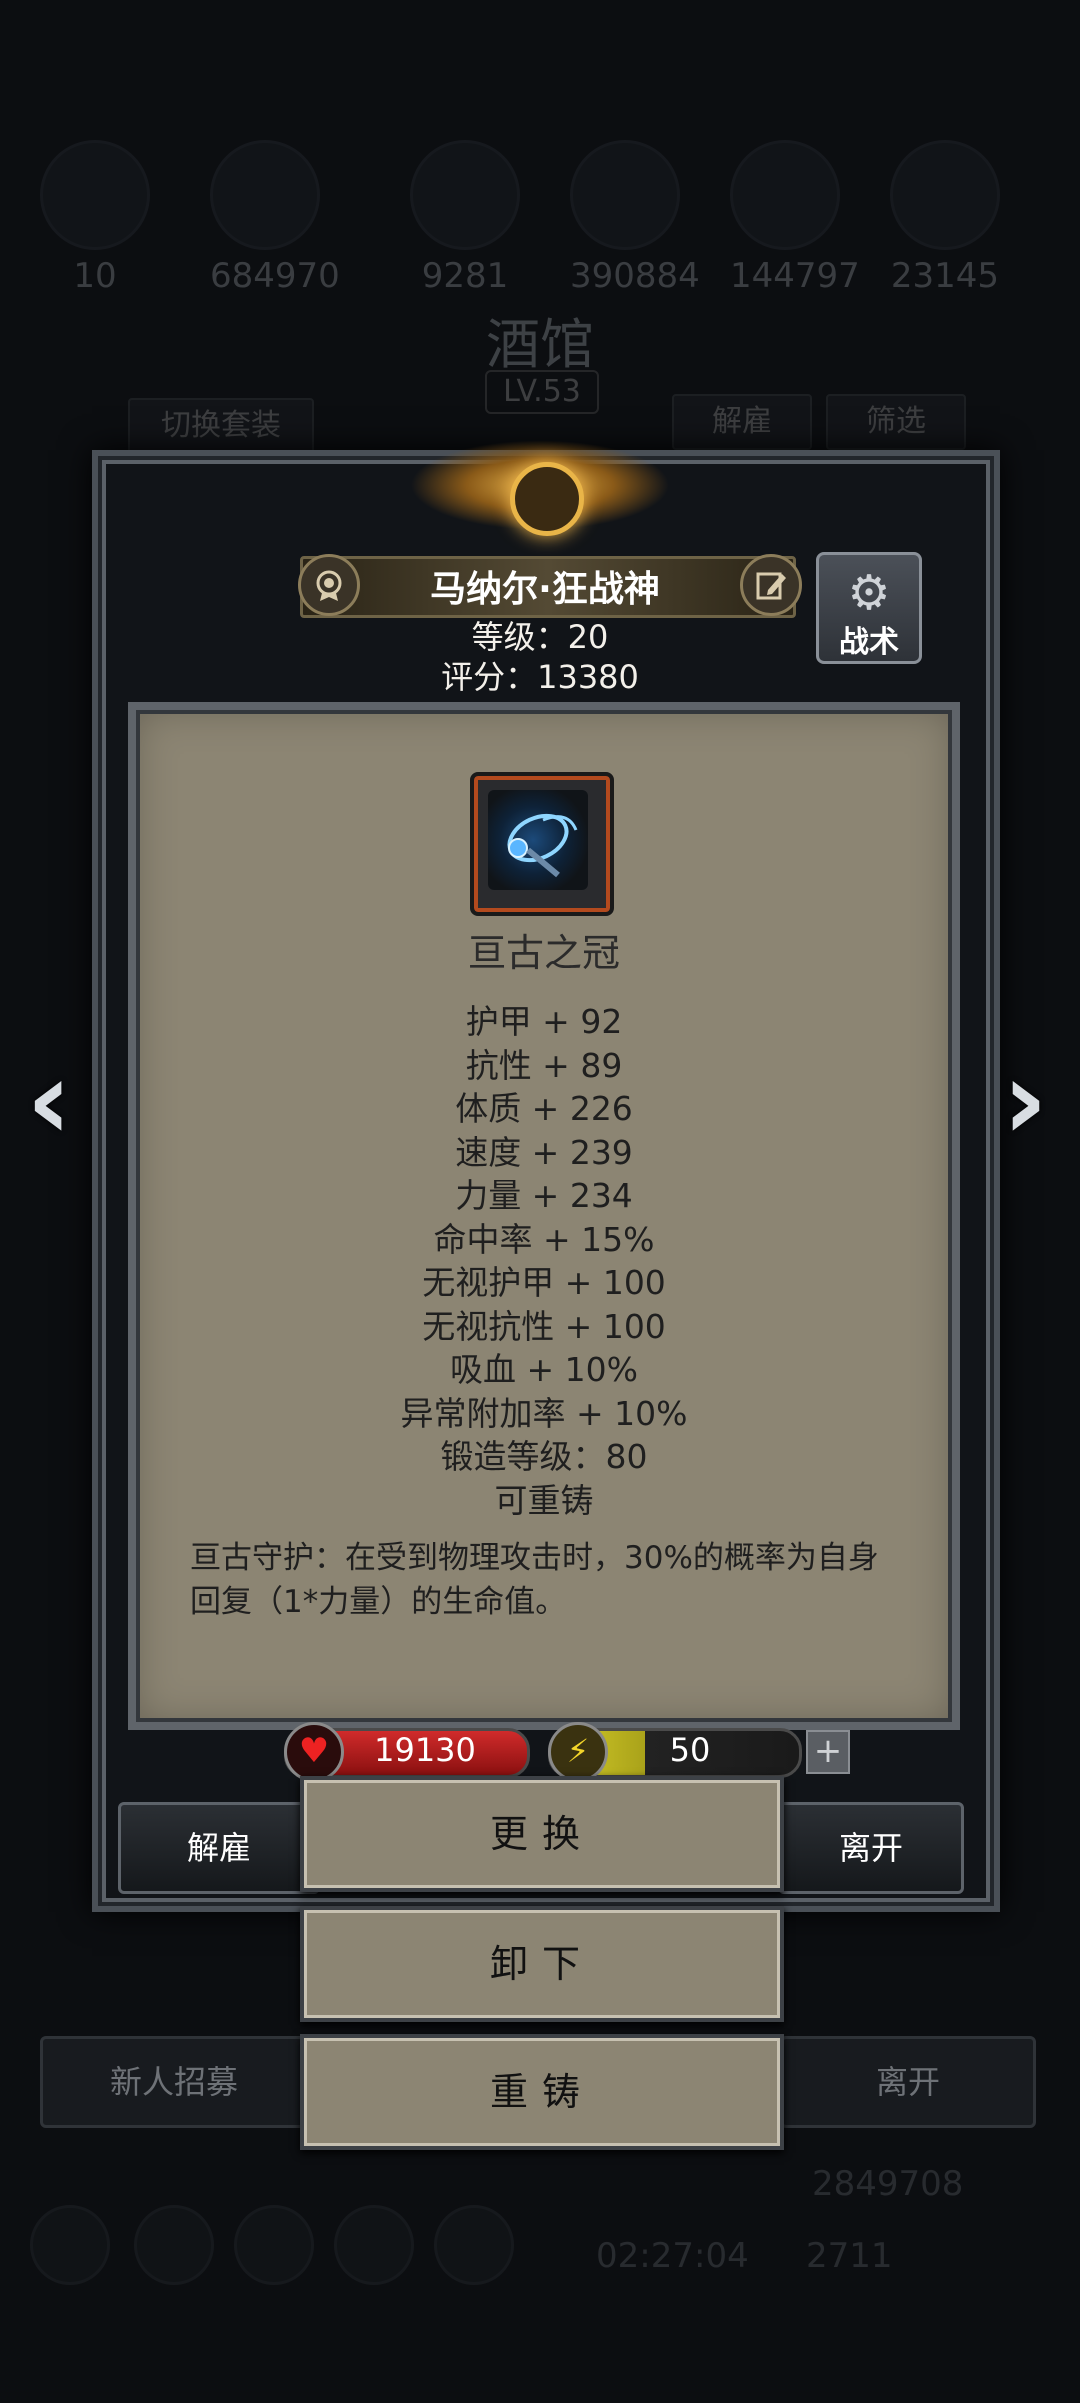  What do you see at coordinates (95, 276) in the screenshot?
I see `resource-value: 10` at bounding box center [95, 276].